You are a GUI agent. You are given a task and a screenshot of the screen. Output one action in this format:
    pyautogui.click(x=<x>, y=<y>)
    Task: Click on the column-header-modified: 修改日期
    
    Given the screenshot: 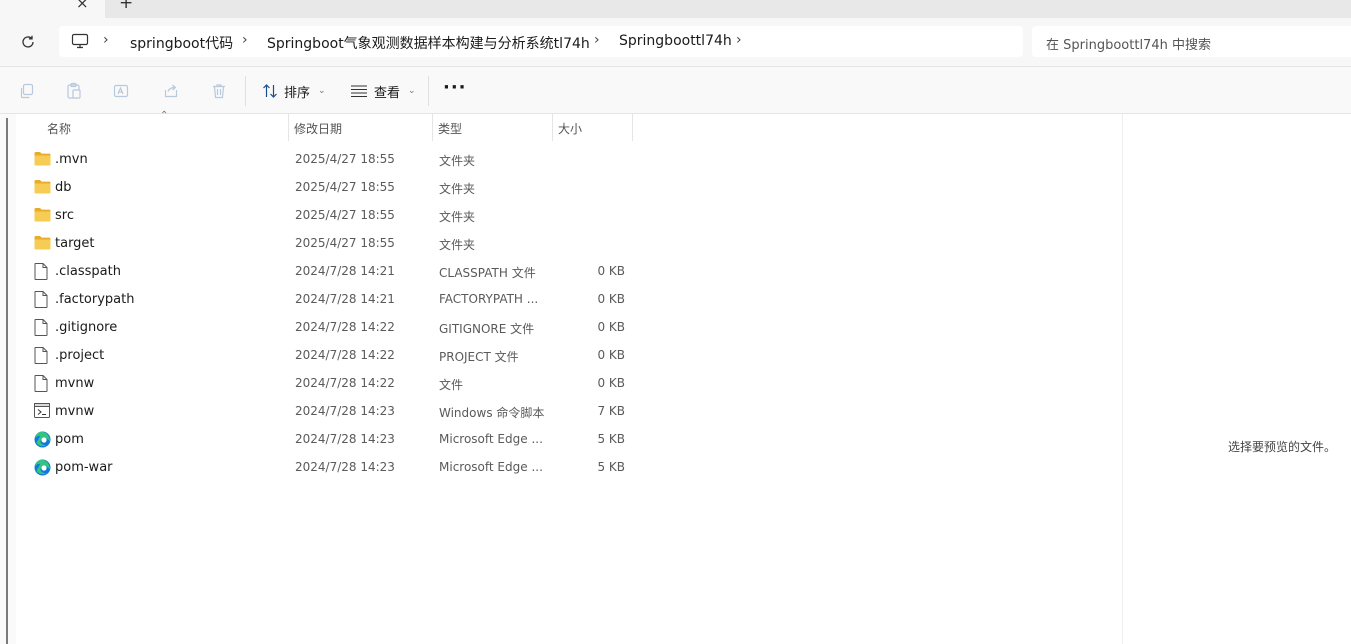 What is the action you would take?
    pyautogui.click(x=360, y=127)
    